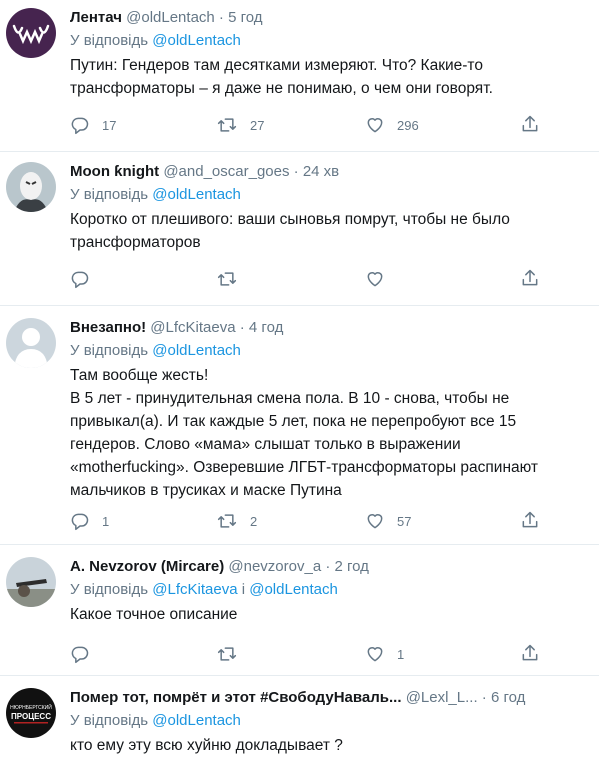 This screenshot has height=771, width=599. I want to click on like-button, so click(381, 279).